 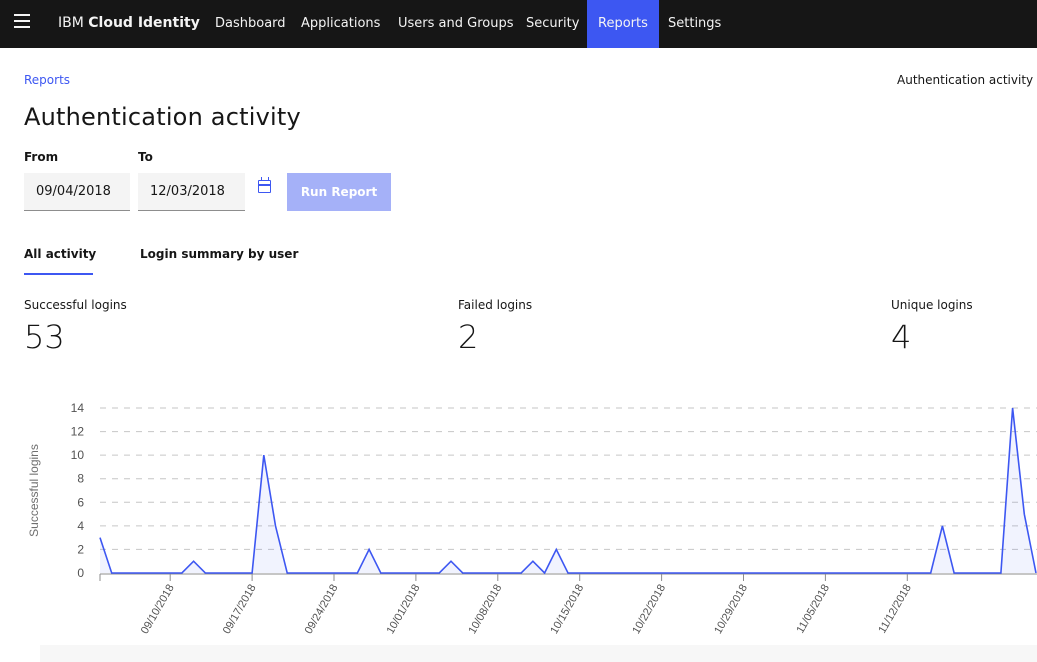 I want to click on x-tick-label: 09/17/2018, so click(x=240, y=610).